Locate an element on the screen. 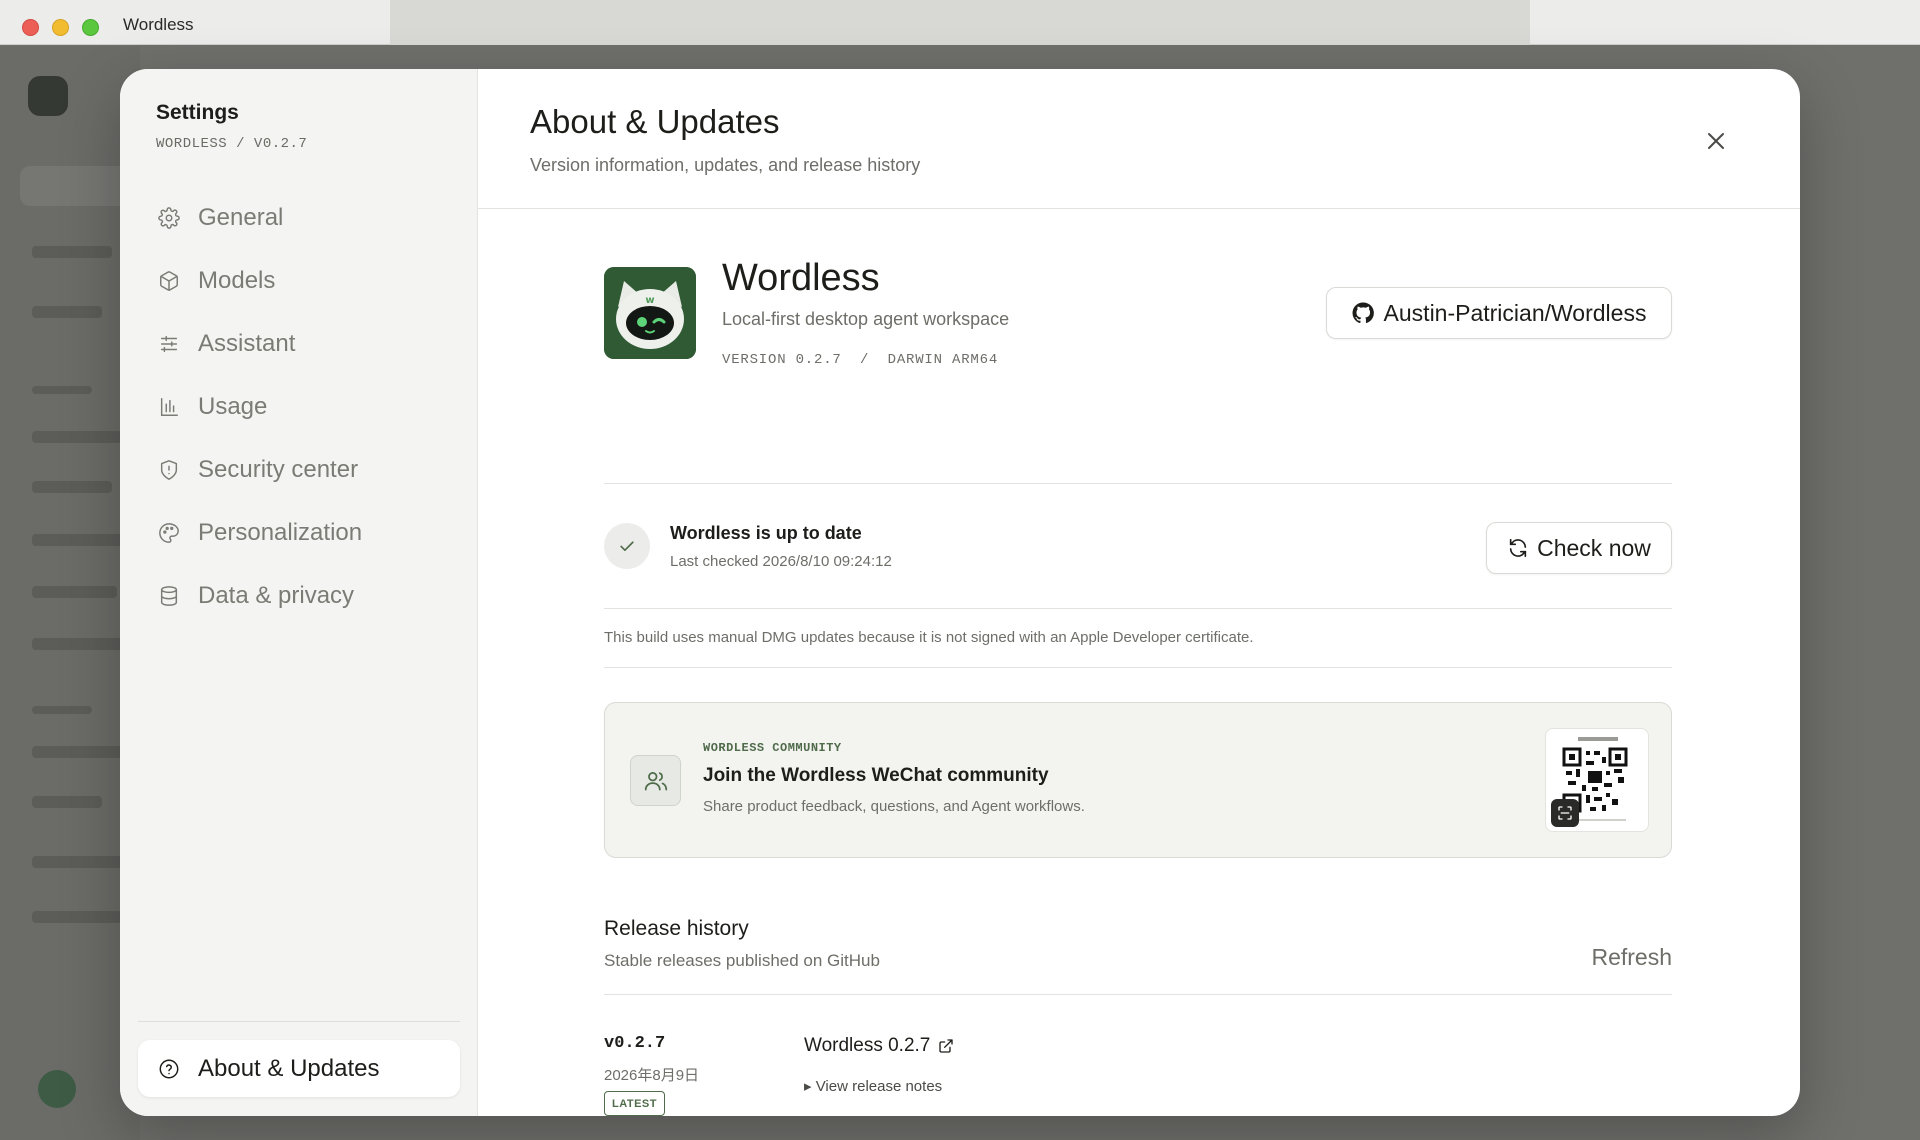 The width and height of the screenshot is (1920, 1140). header-divider is located at coordinates (1139, 208).